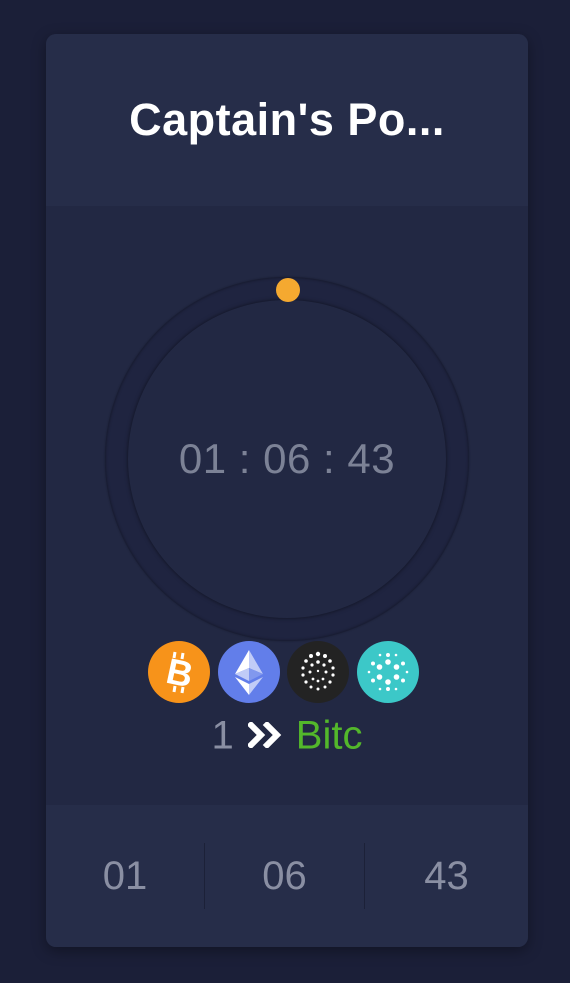 The image size is (570, 983). Describe the element at coordinates (287, 735) in the screenshot. I see `trading-pair: 1 Bitc` at that location.